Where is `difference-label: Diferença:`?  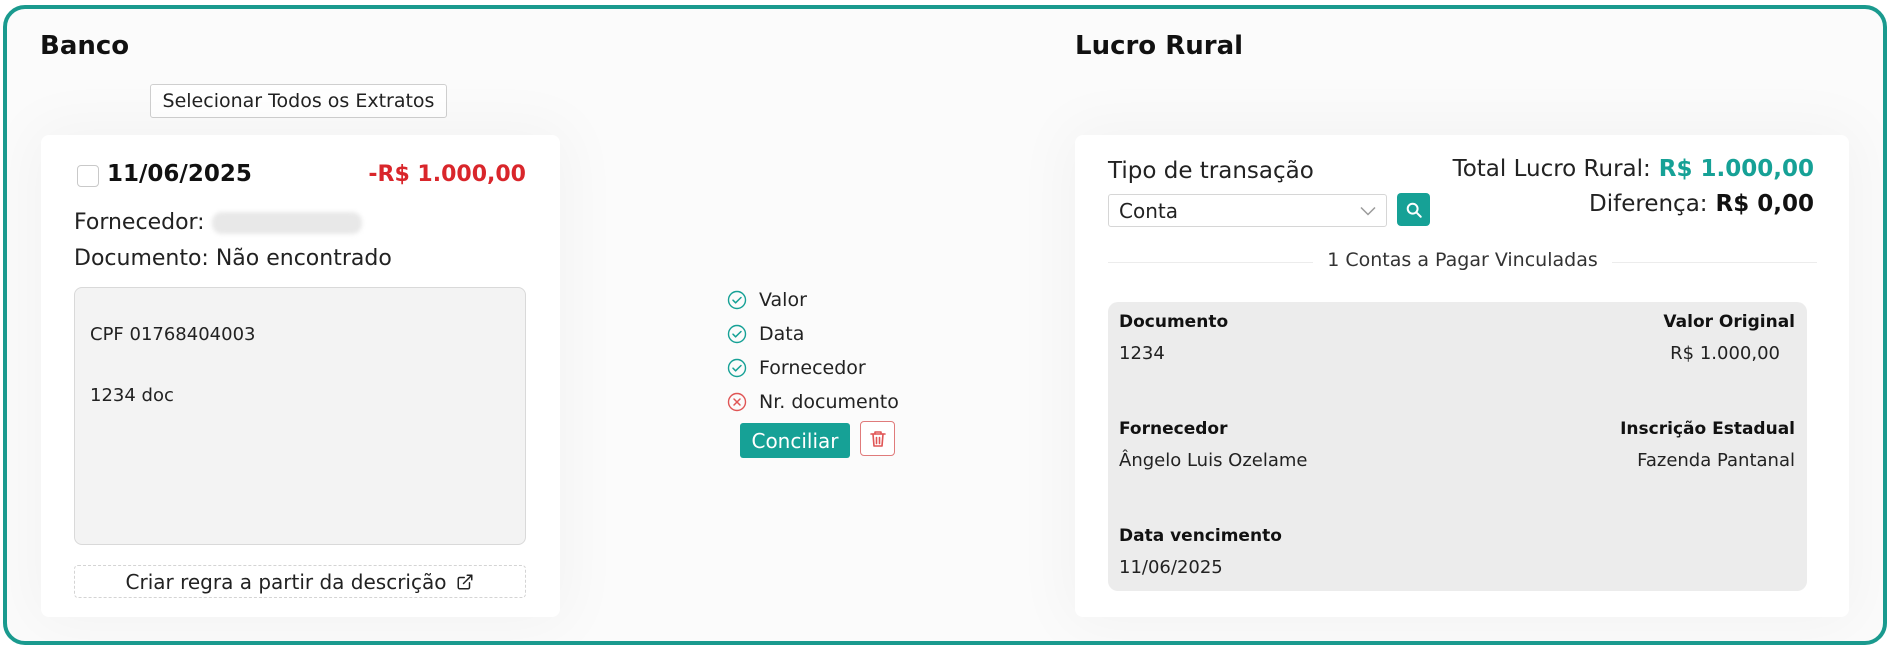 difference-label: Diferença: is located at coordinates (1648, 204).